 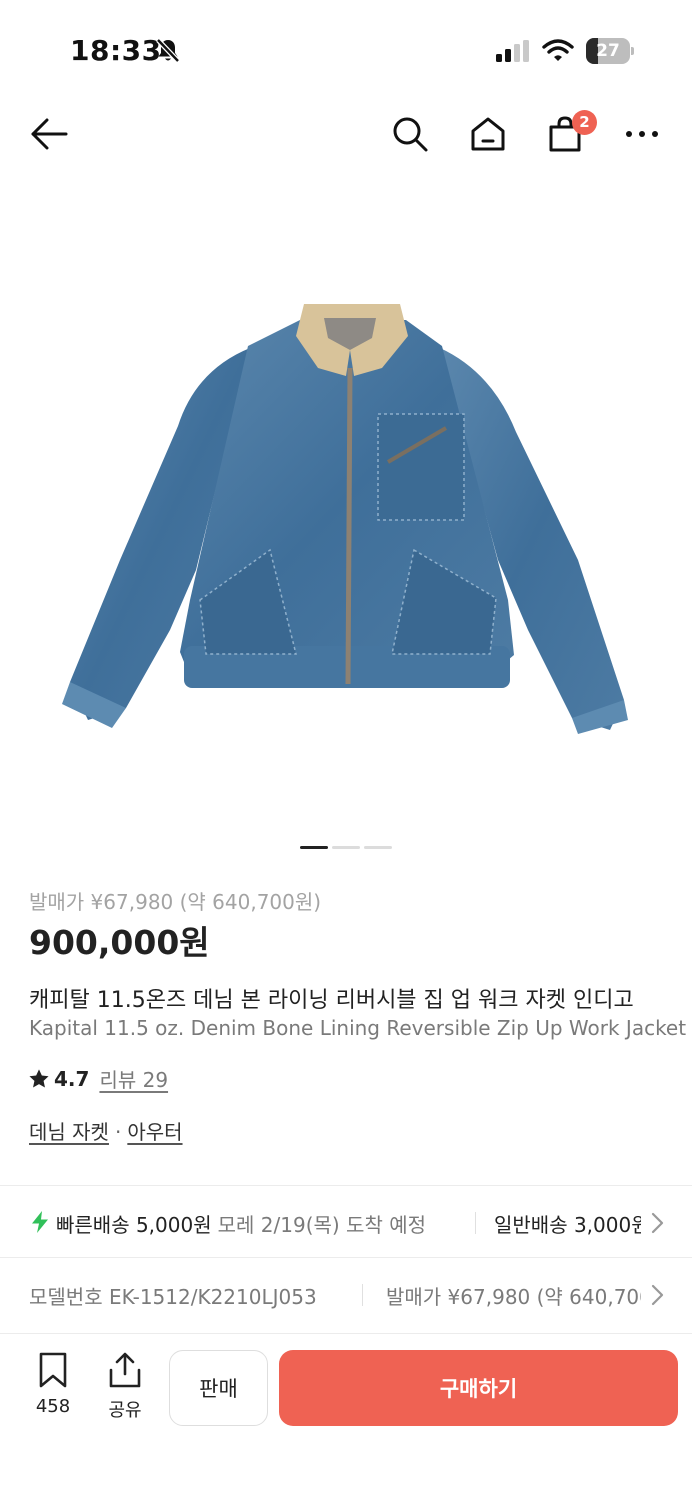 What do you see at coordinates (98, 1078) in the screenshot?
I see `rating-row: 4.7 리뷰 29` at bounding box center [98, 1078].